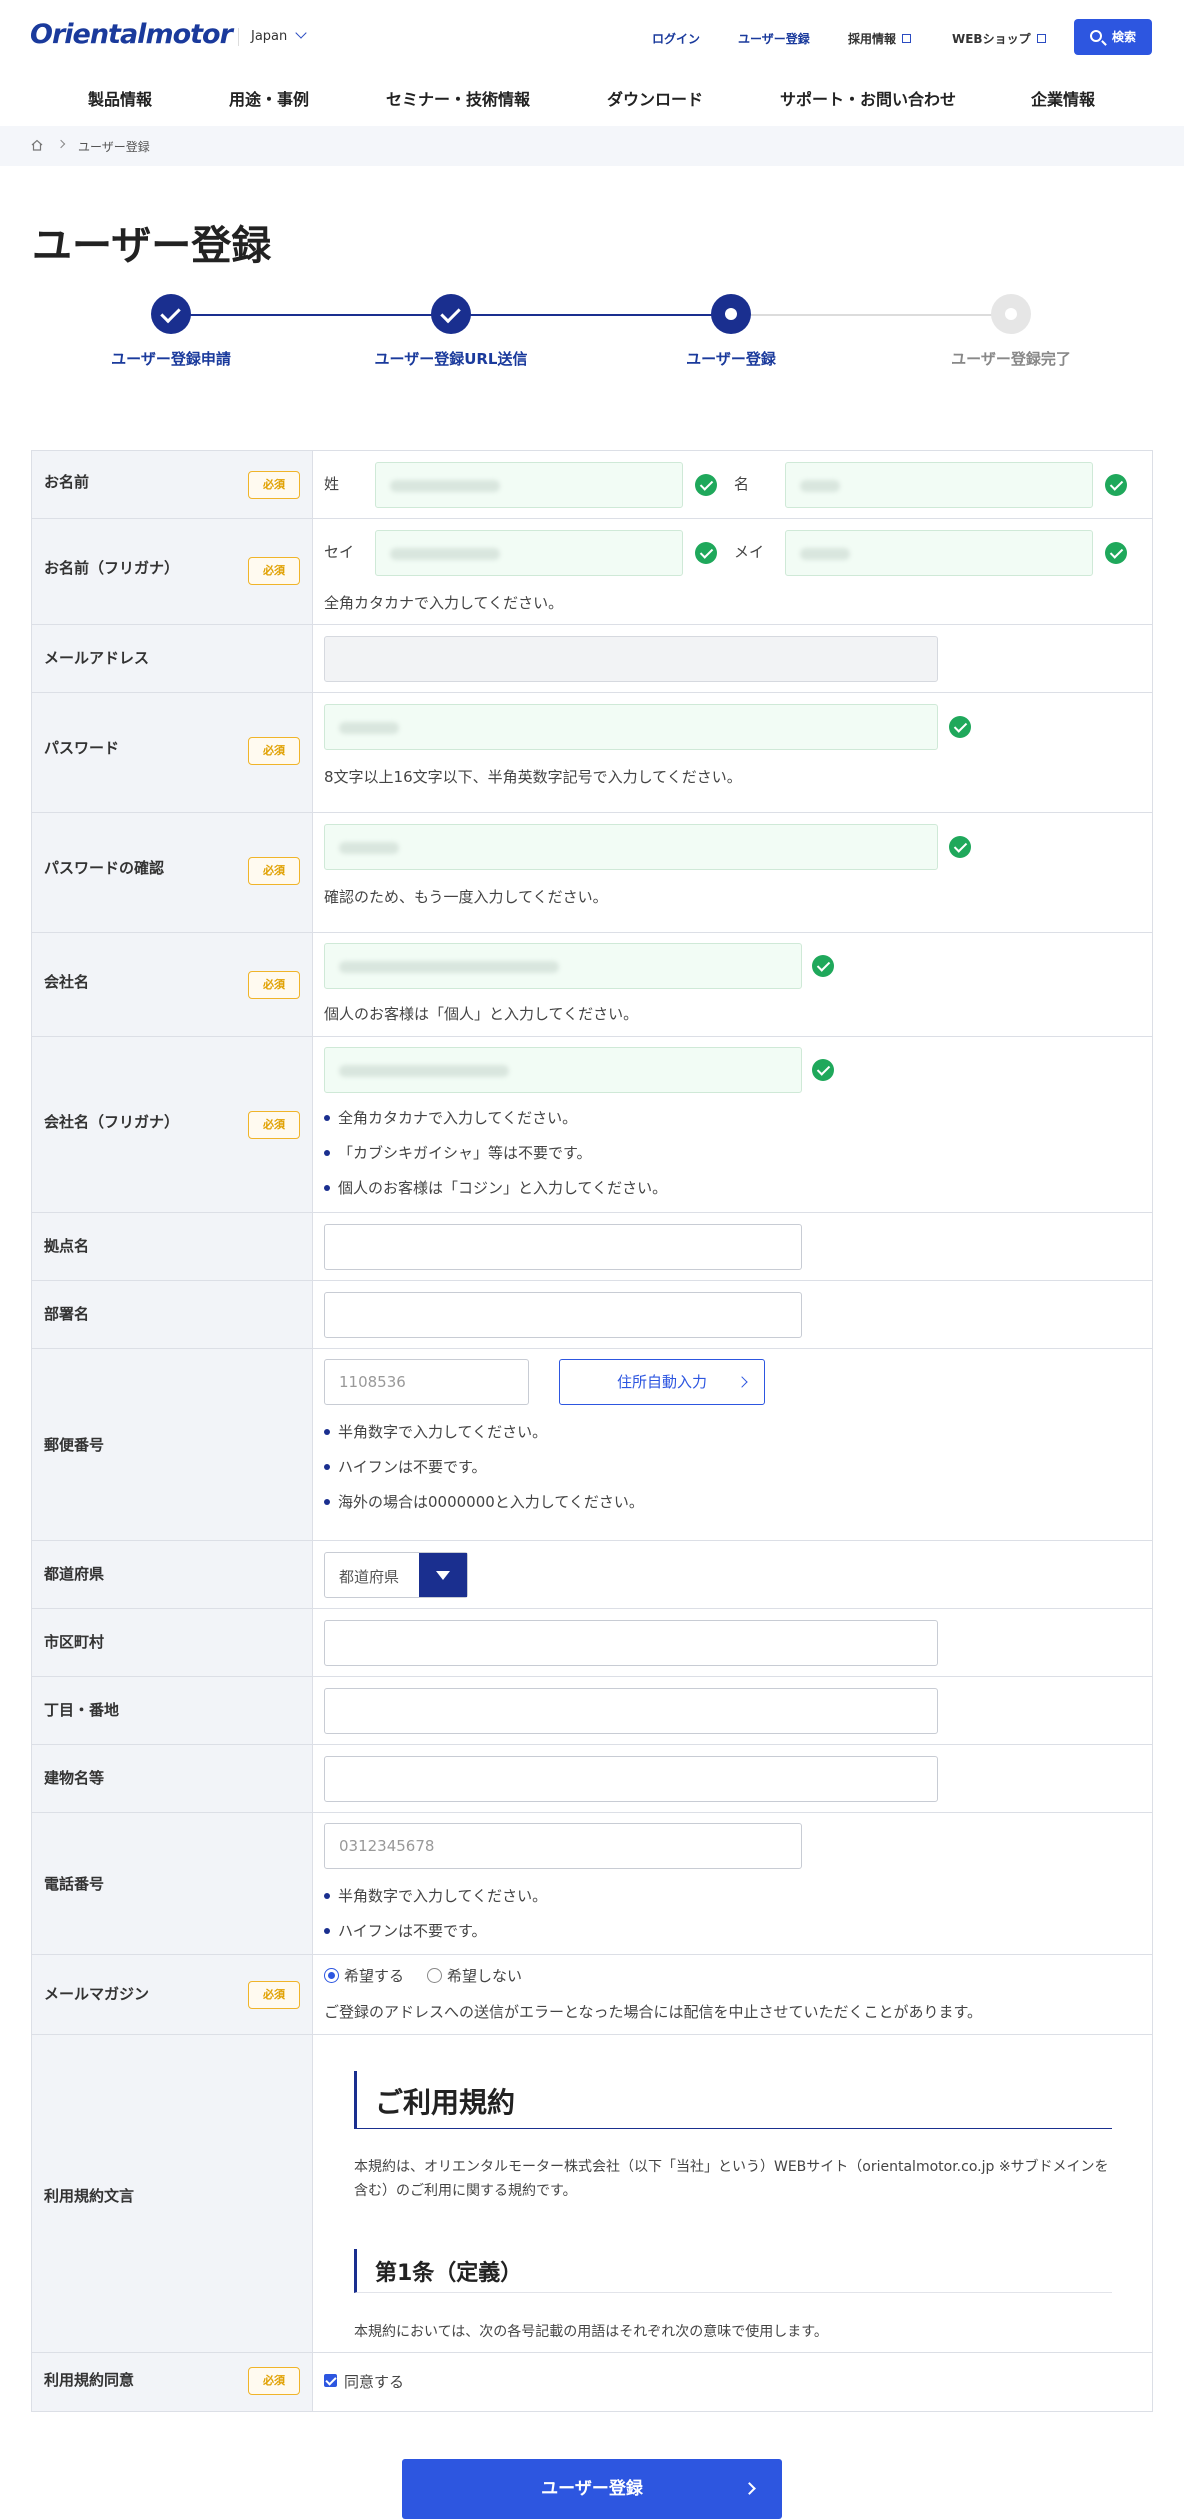 Image resolution: width=1184 pixels, height=2520 pixels. What do you see at coordinates (749, 552) in the screenshot?
I see `mei-kana-label: メイ` at bounding box center [749, 552].